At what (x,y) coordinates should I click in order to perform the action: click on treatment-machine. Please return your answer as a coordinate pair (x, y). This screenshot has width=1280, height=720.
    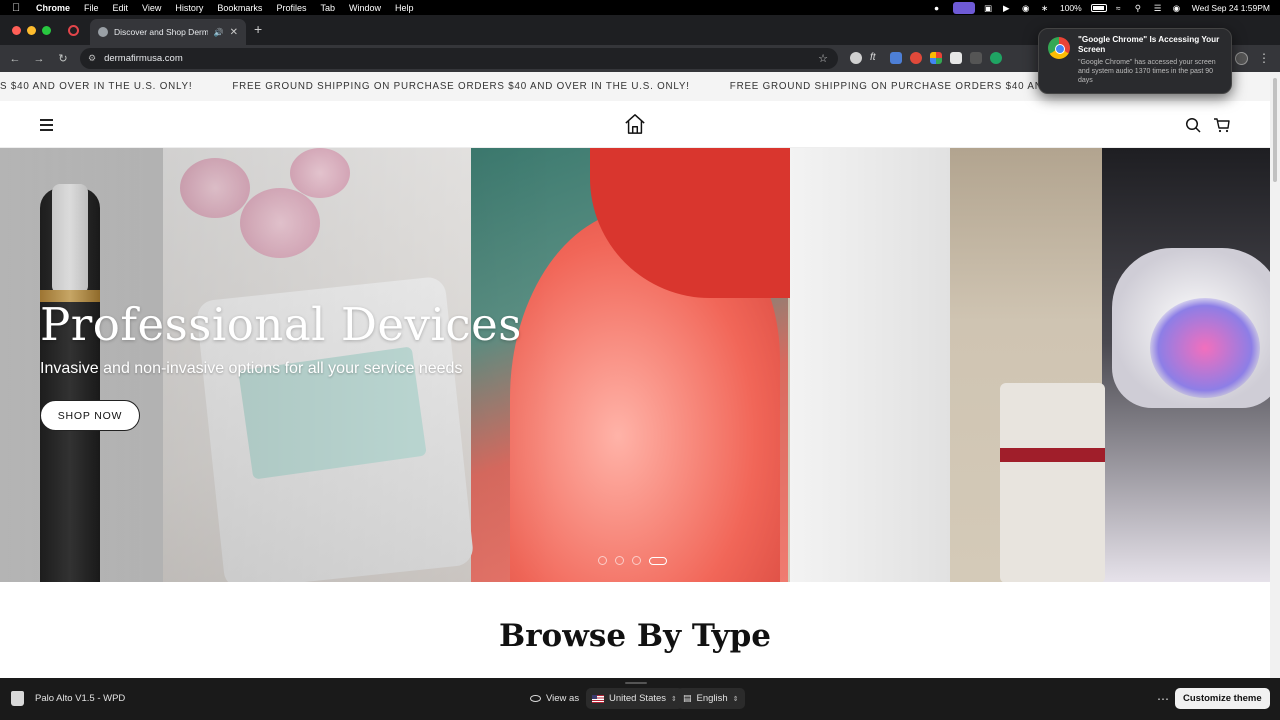
    Looking at the image, I should click on (1052, 482).